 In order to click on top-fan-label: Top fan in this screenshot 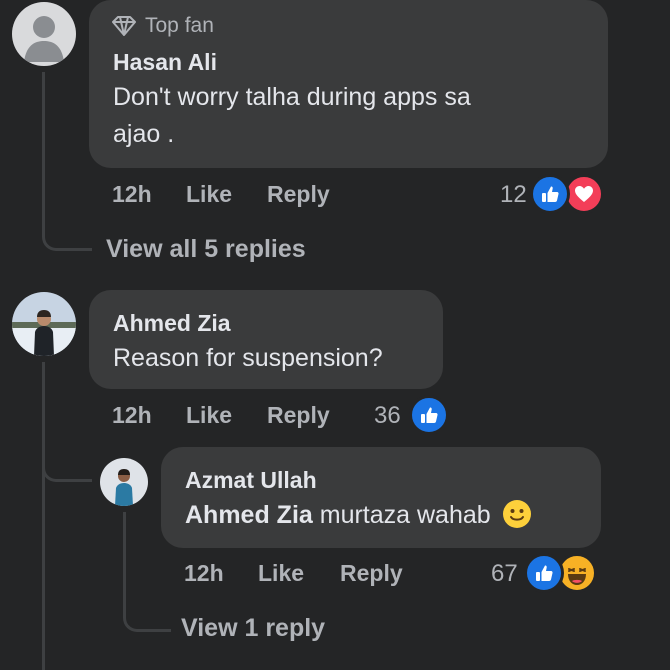, I will do `click(179, 25)`.